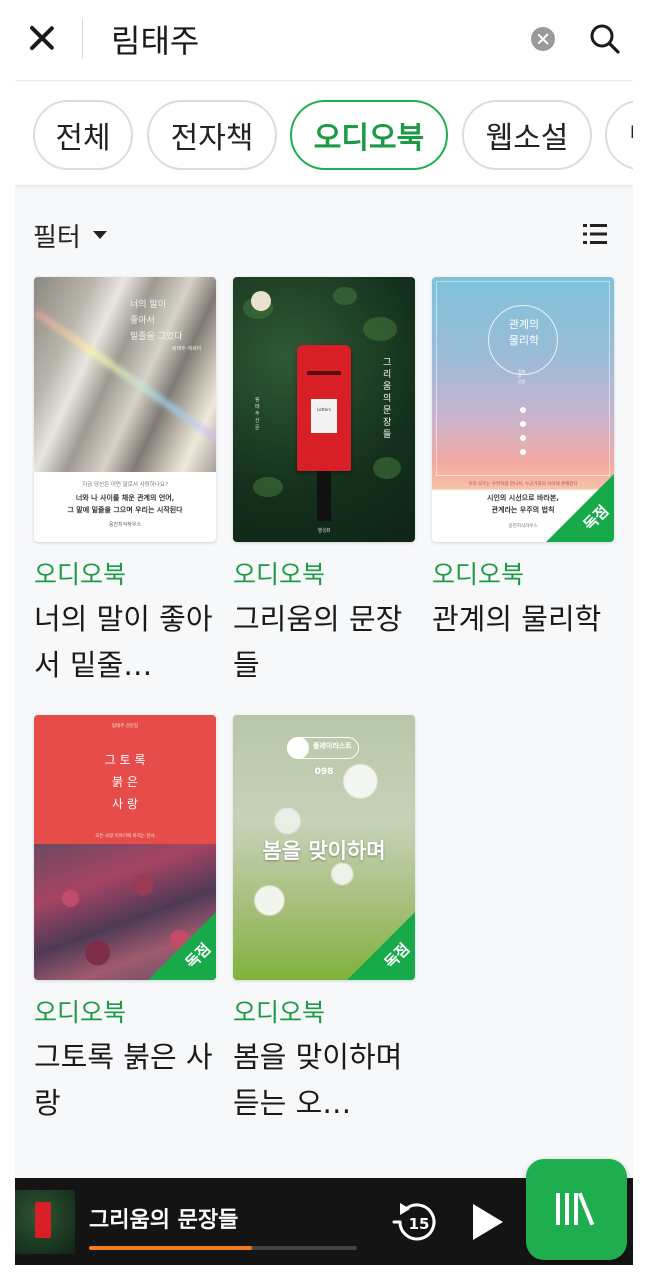 The image size is (648, 1279). I want to click on cover-title: 관계의 물리학, so click(524, 332).